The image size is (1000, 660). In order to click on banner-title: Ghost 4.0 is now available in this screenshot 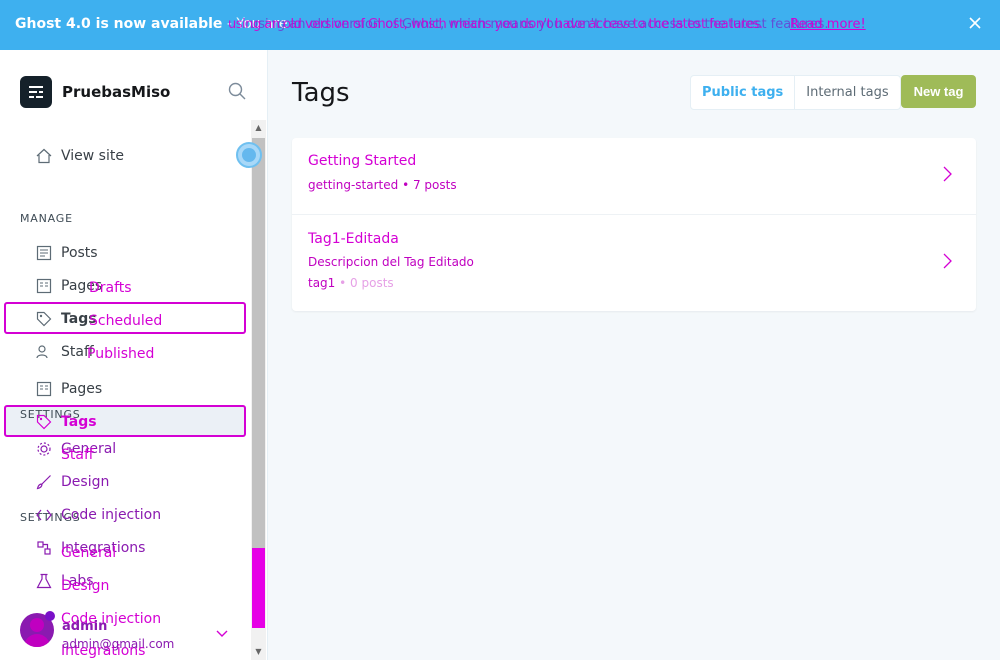, I will do `click(119, 24)`.